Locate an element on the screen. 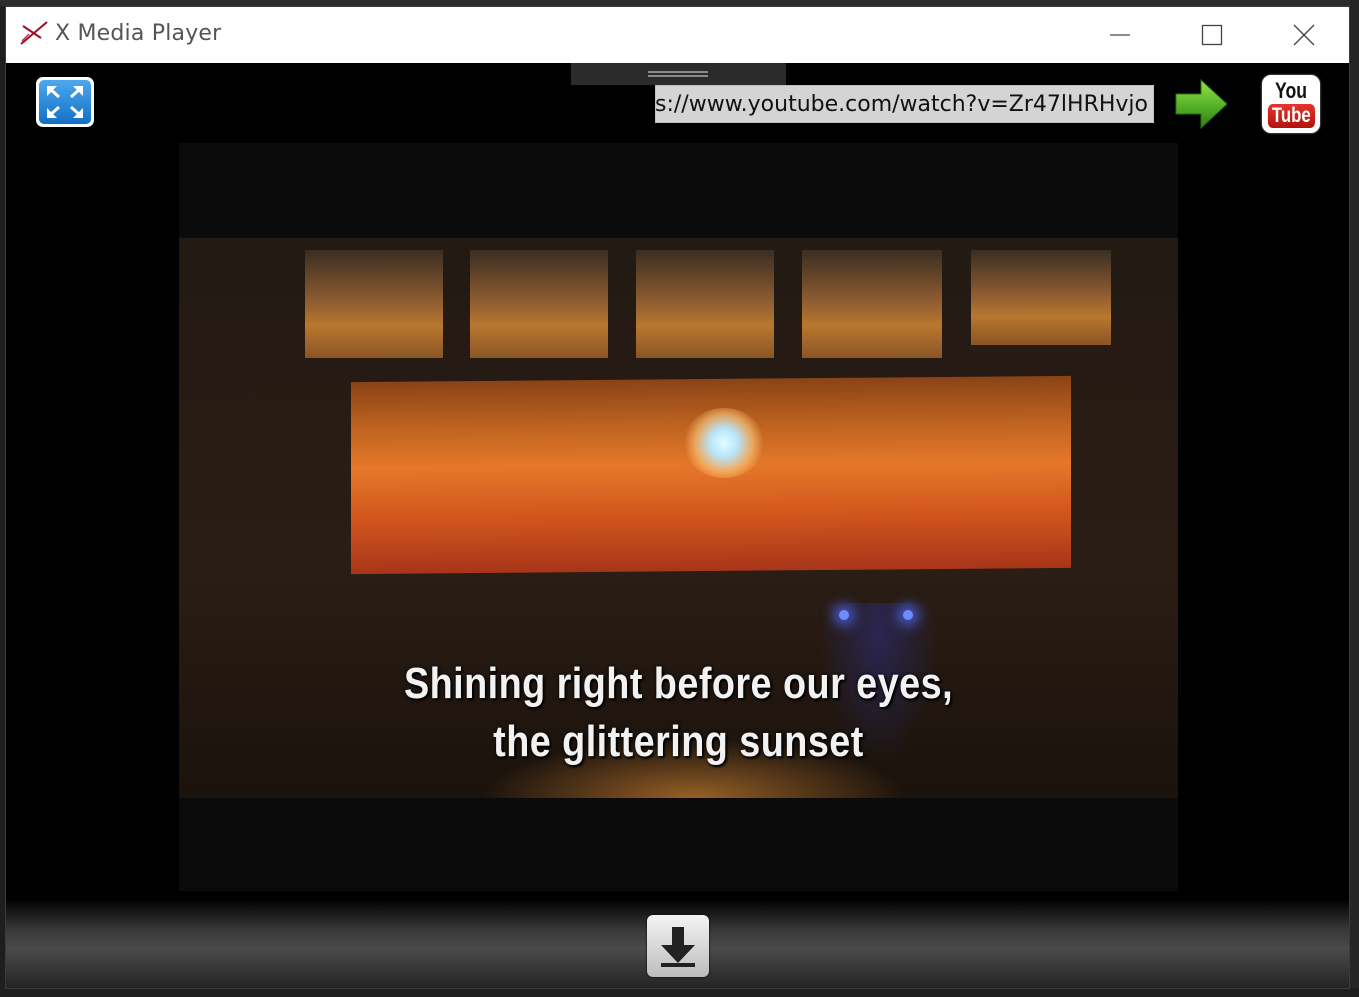 This screenshot has width=1359, height=997. minimize-button is located at coordinates (1120, 35).